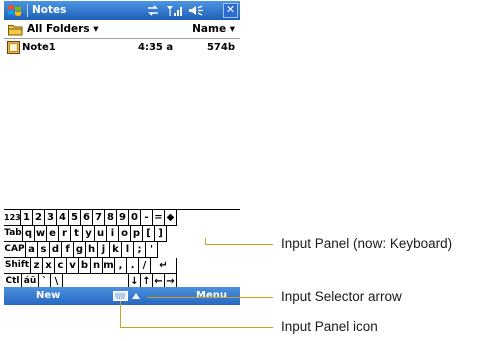  What do you see at coordinates (239, 244) in the screenshot?
I see `callout-line-input-panel` at bounding box center [239, 244].